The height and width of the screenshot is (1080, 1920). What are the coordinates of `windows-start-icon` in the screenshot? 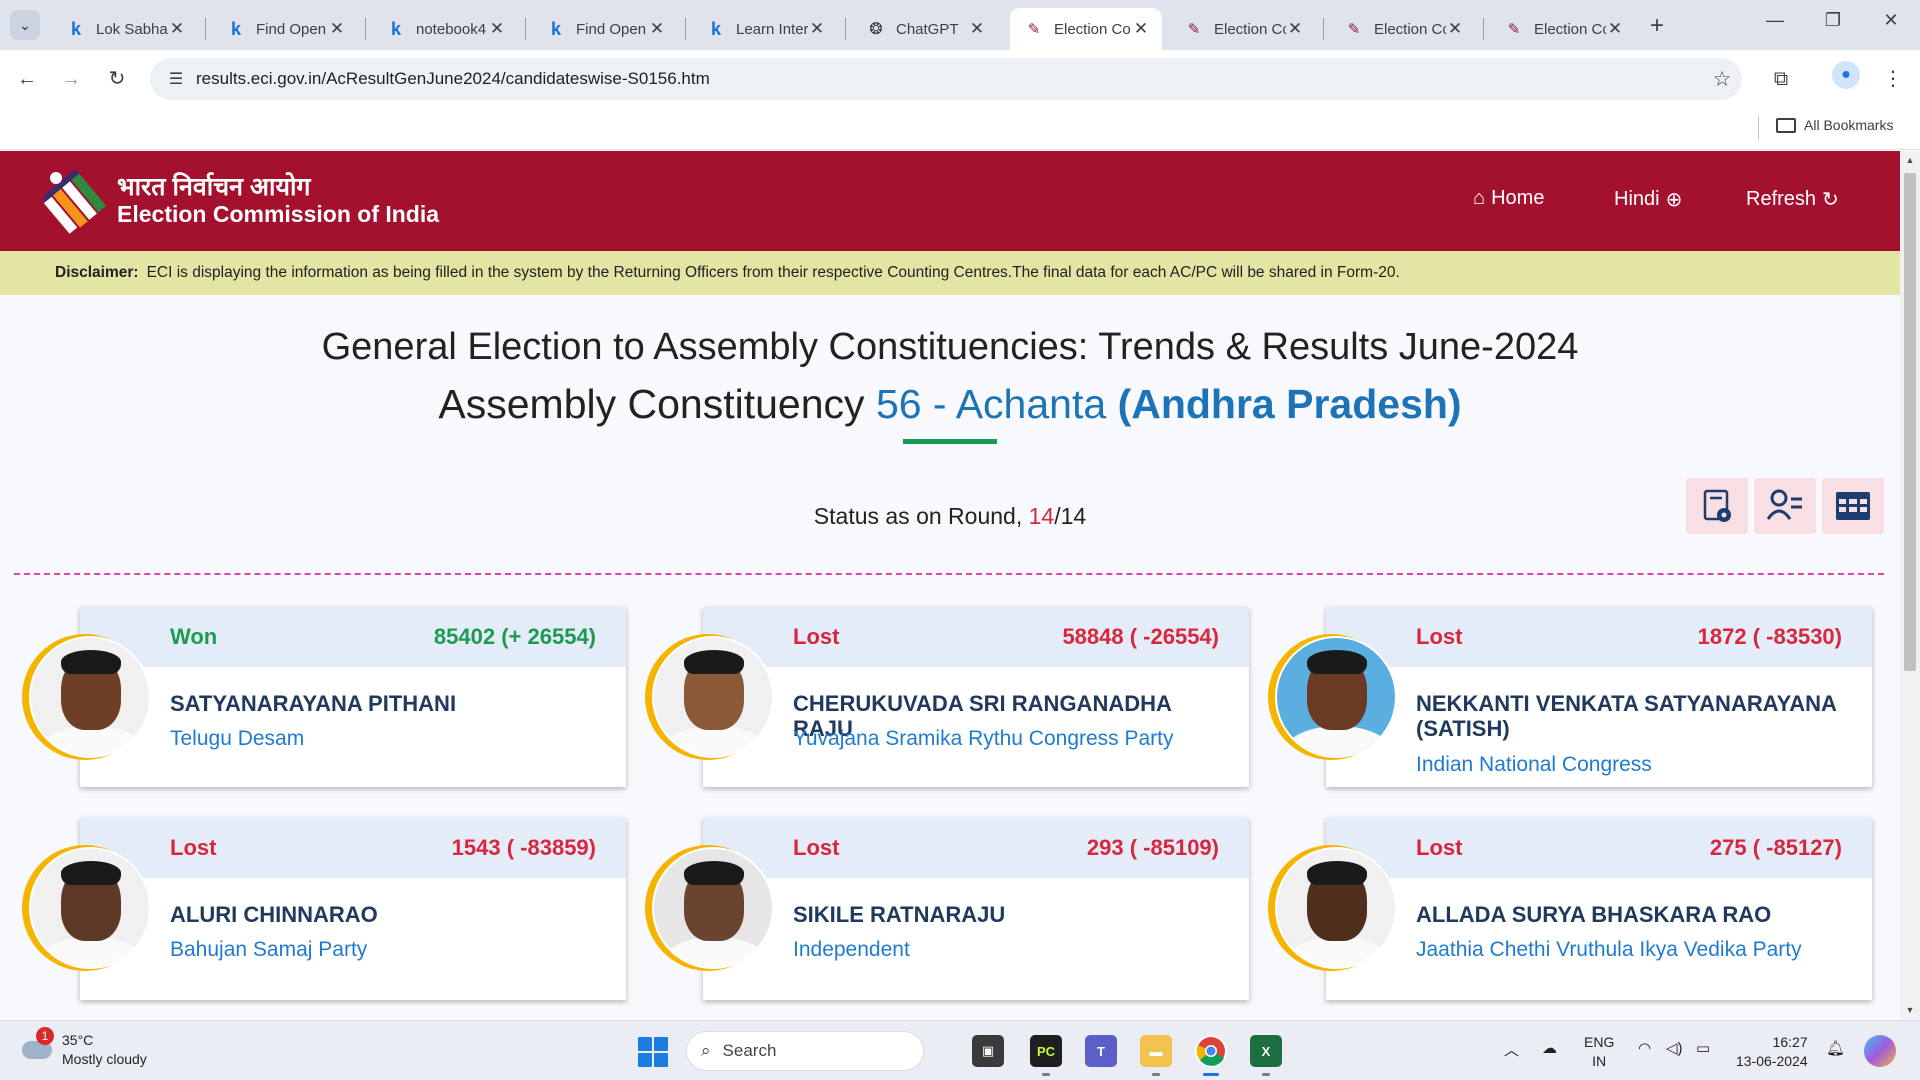 It's located at (653, 1052).